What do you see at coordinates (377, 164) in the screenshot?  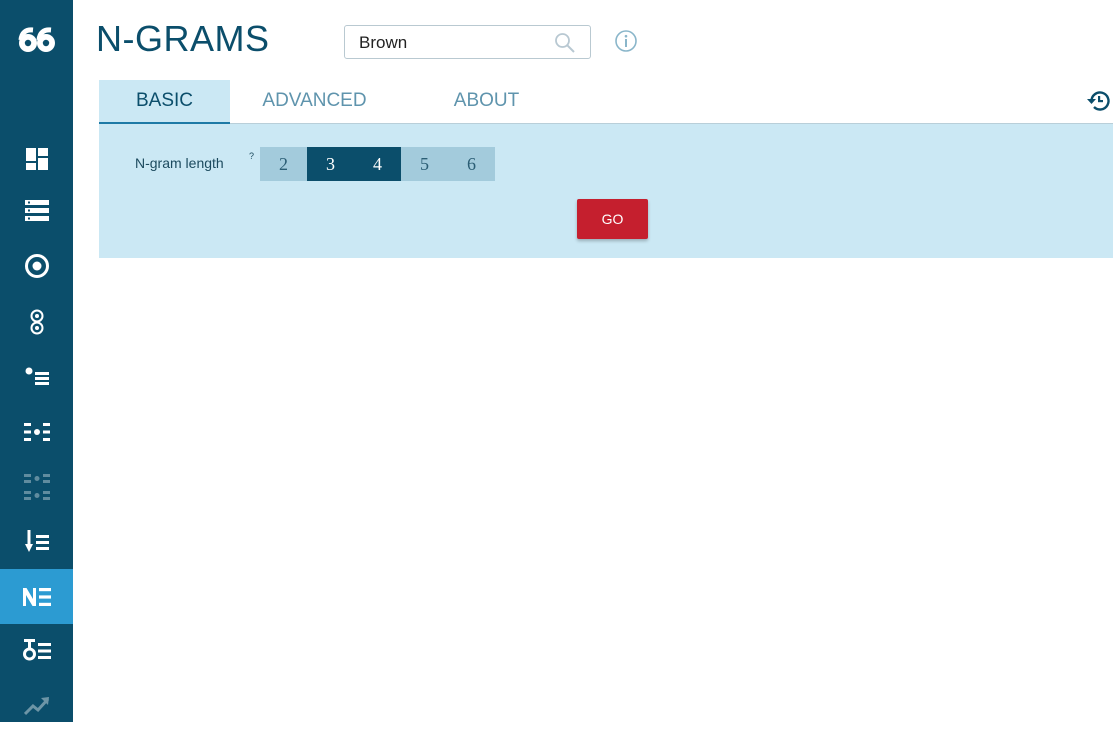 I see `ngram-length-option: 4` at bounding box center [377, 164].